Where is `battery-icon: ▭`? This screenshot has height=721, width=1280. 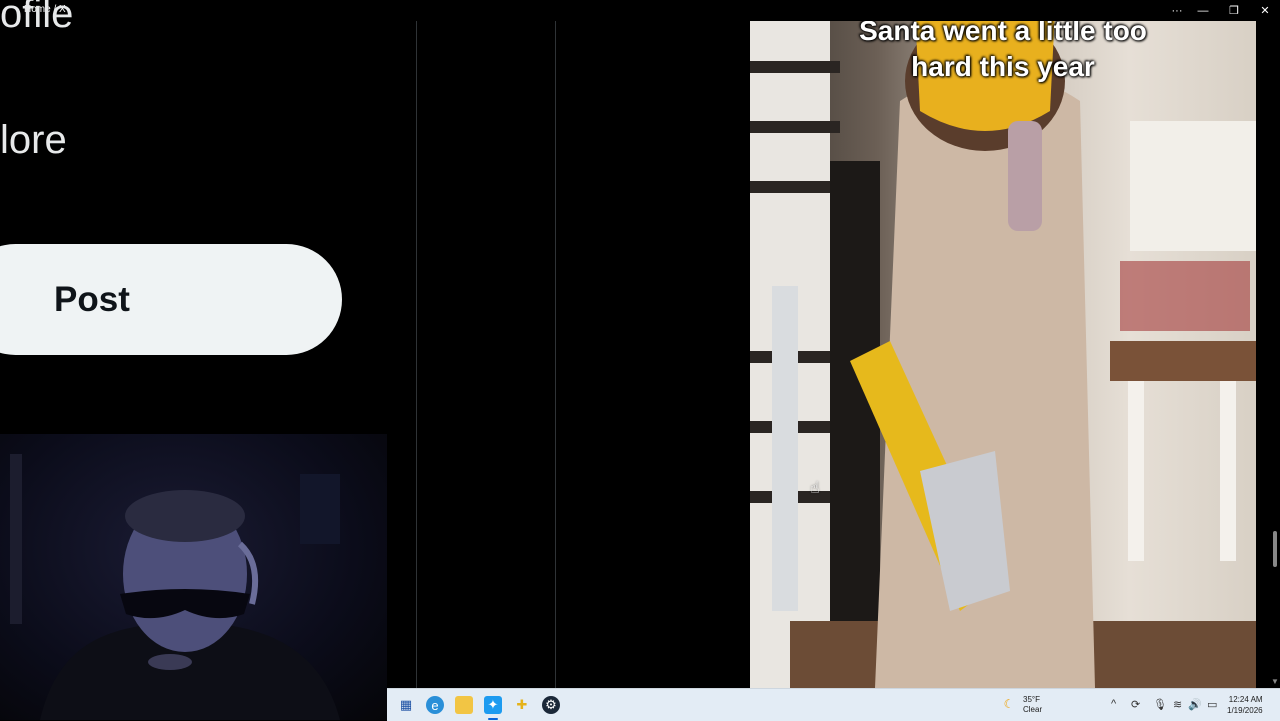 battery-icon: ▭ is located at coordinates (1212, 704).